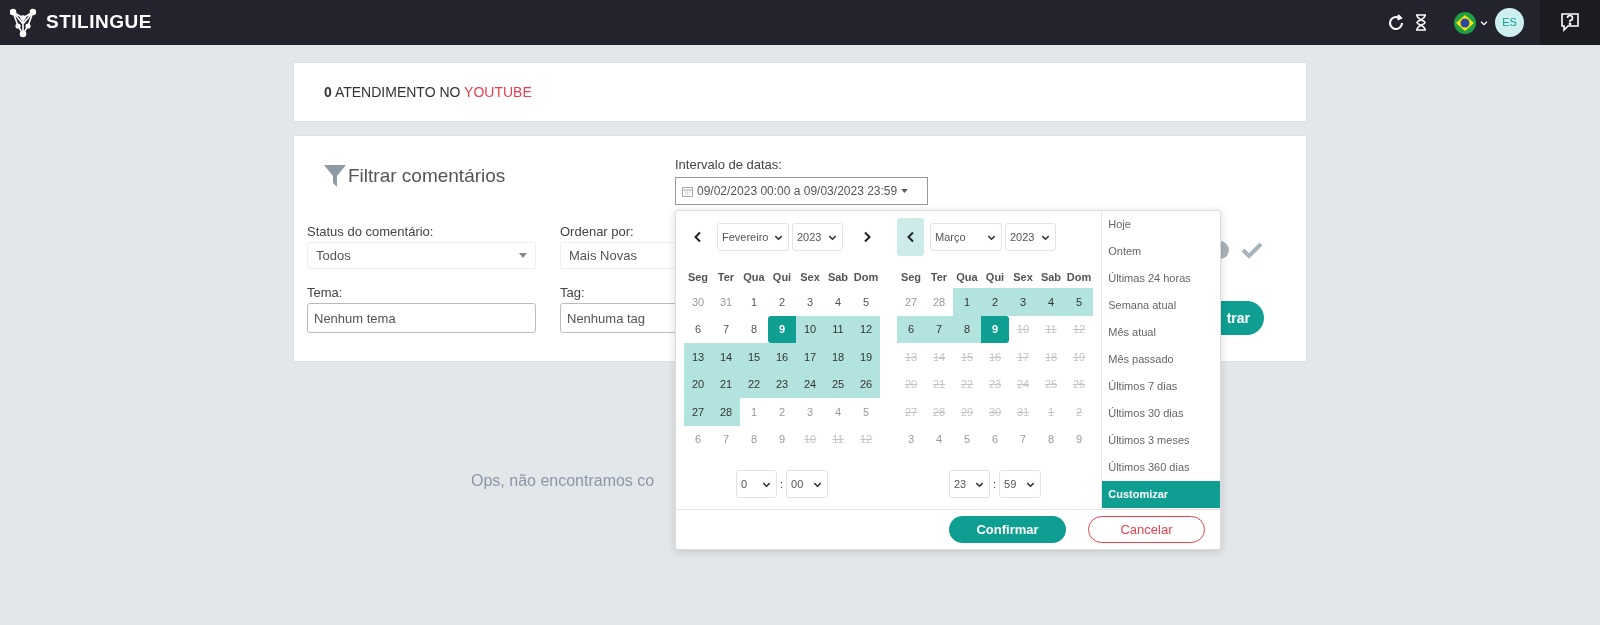 The width and height of the screenshot is (1600, 625). What do you see at coordinates (753, 237) in the screenshot?
I see `select-field: Fevereiro` at bounding box center [753, 237].